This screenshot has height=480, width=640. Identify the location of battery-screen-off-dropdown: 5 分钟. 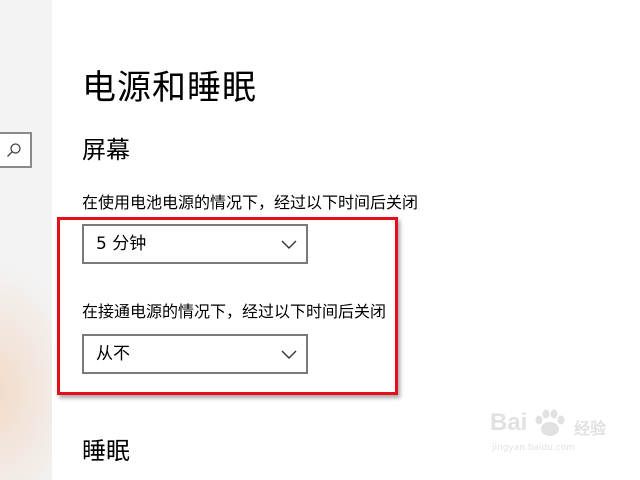
(195, 244).